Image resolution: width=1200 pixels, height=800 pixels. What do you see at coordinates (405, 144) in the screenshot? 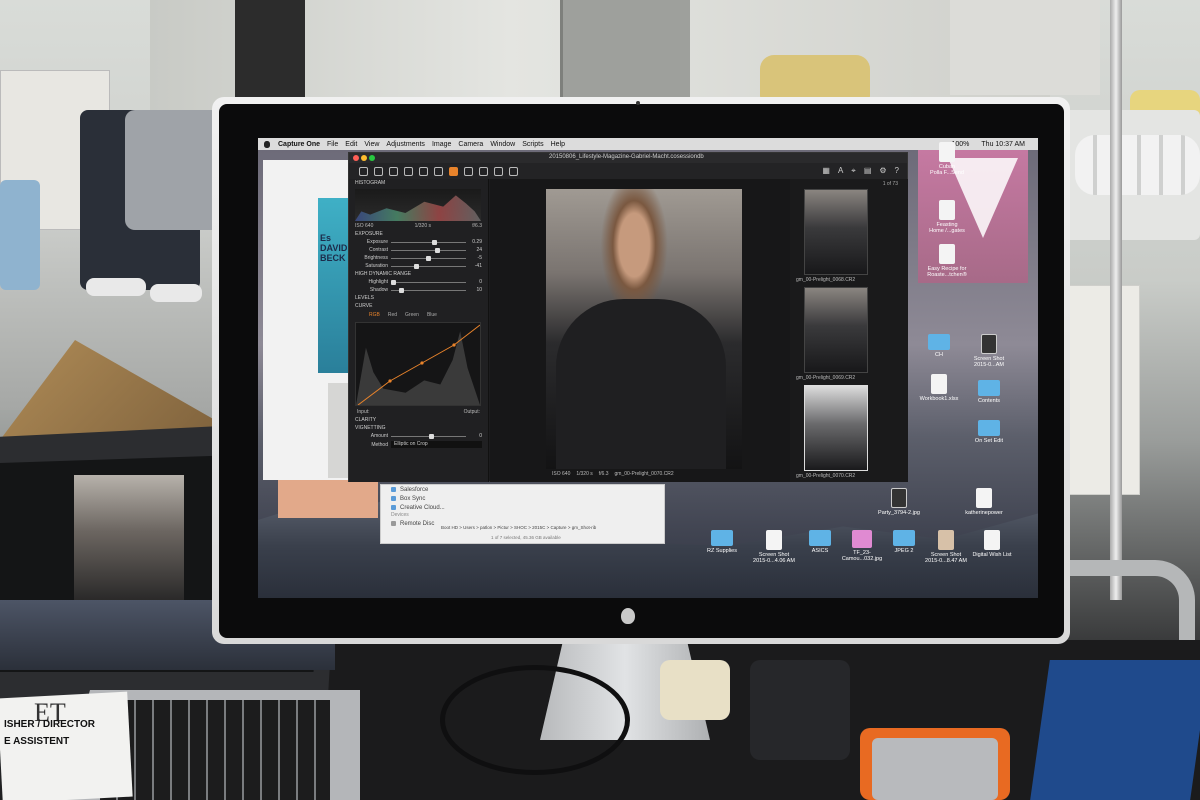
I see `menu-adjustments: Adjustments` at bounding box center [405, 144].